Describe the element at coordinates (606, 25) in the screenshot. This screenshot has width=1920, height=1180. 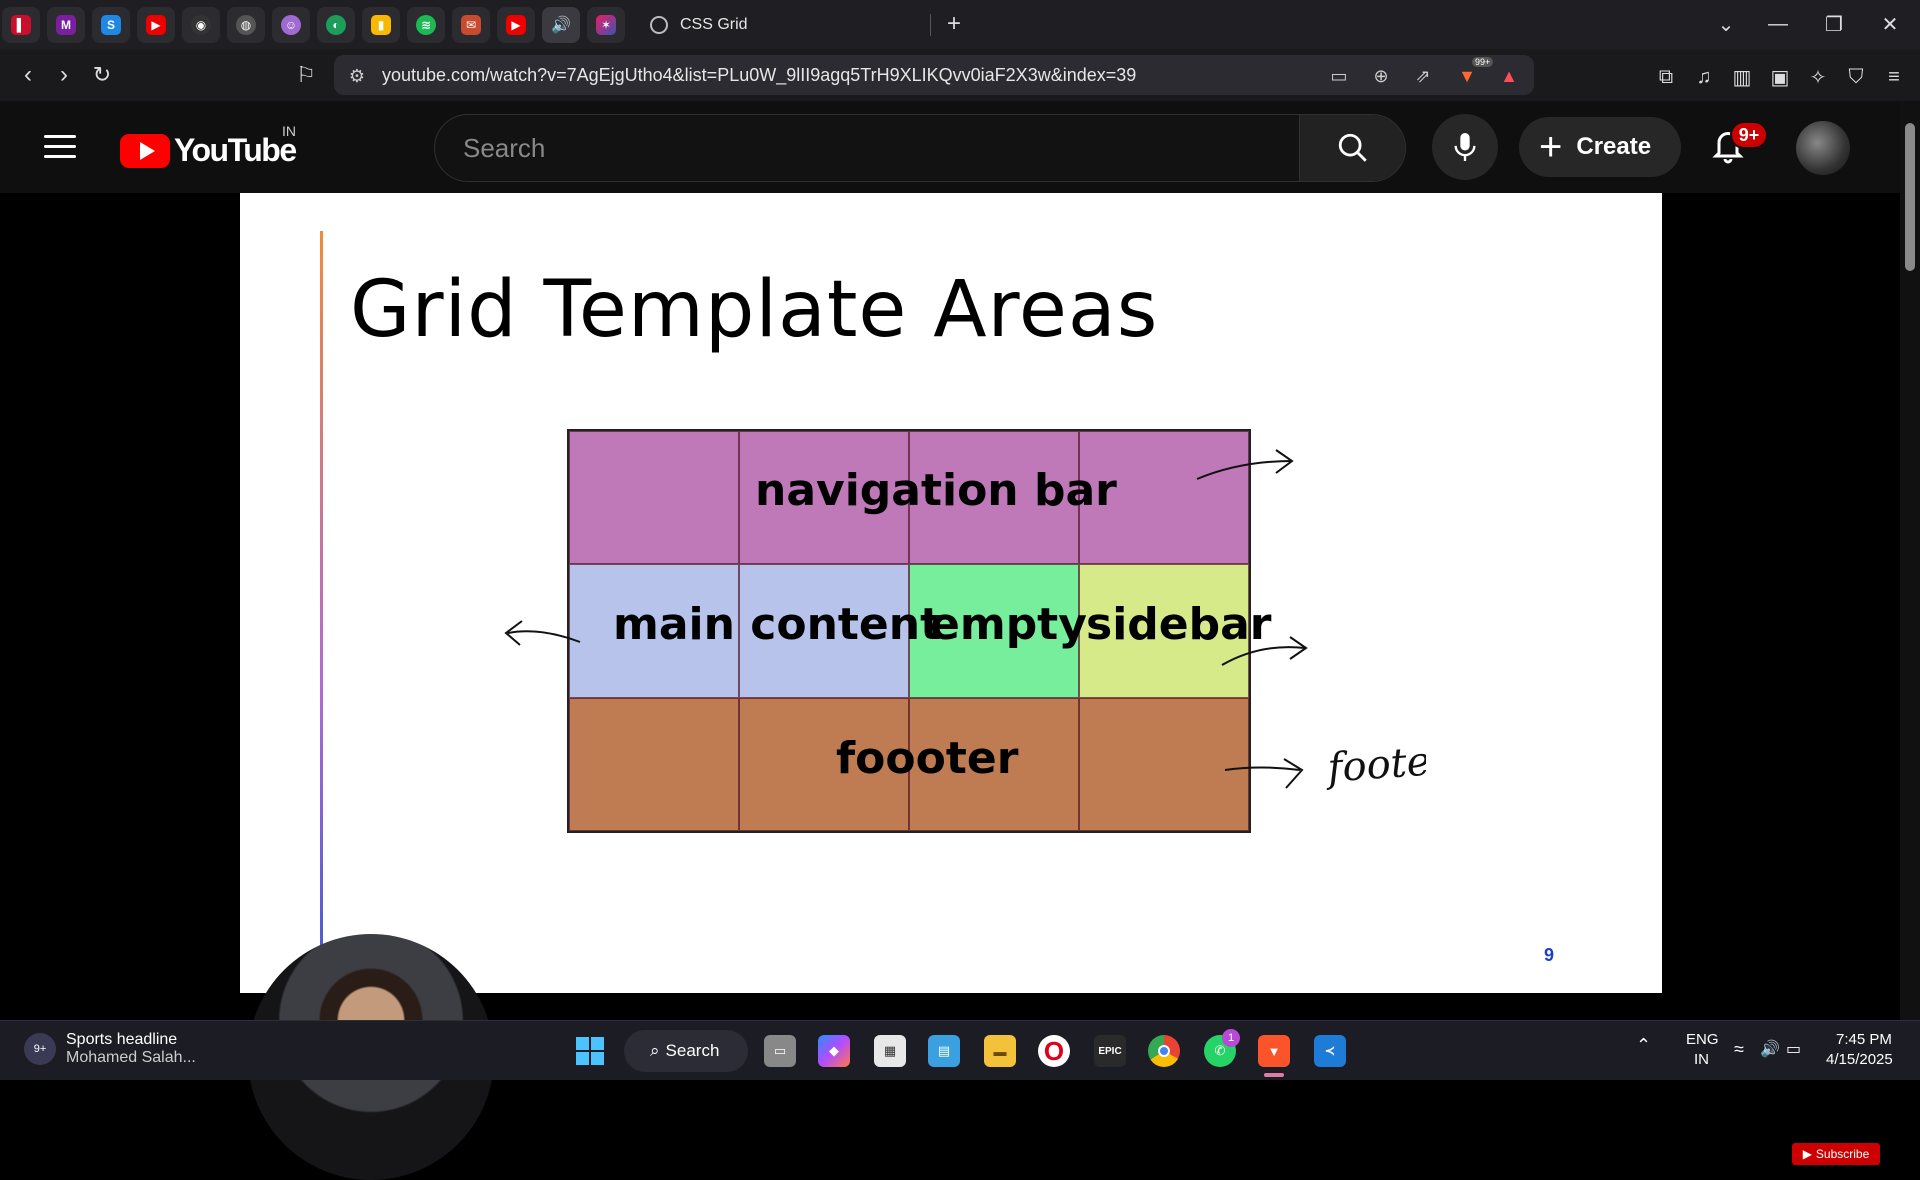
I see `pinned-tab-14: ✶` at that location.